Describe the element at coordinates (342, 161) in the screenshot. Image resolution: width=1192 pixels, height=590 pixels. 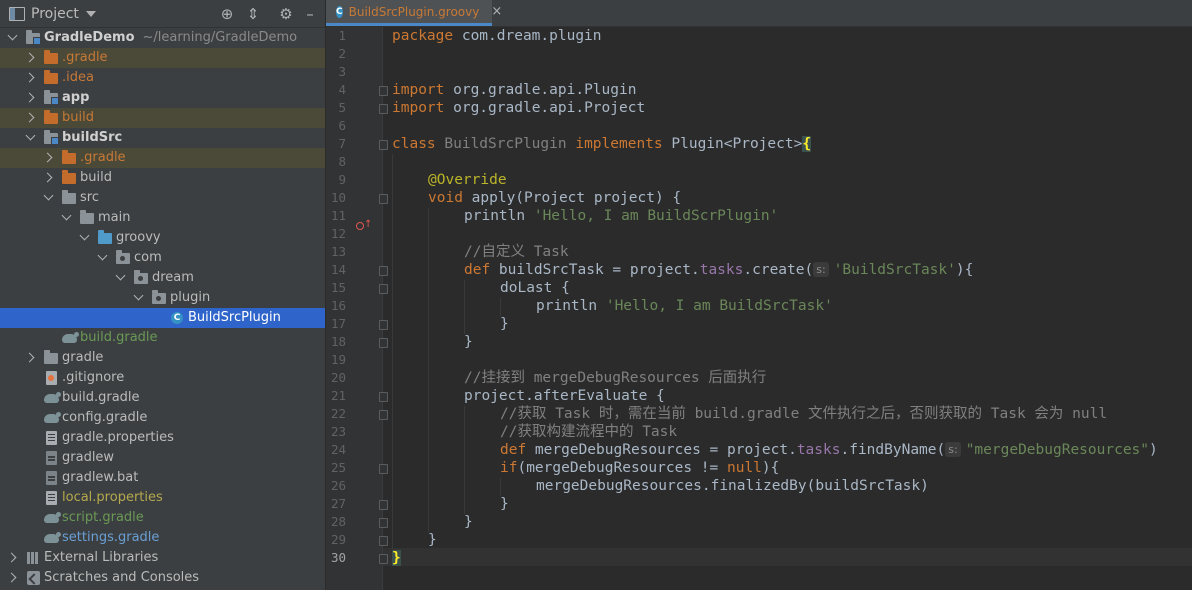
I see `line-number: 8` at that location.